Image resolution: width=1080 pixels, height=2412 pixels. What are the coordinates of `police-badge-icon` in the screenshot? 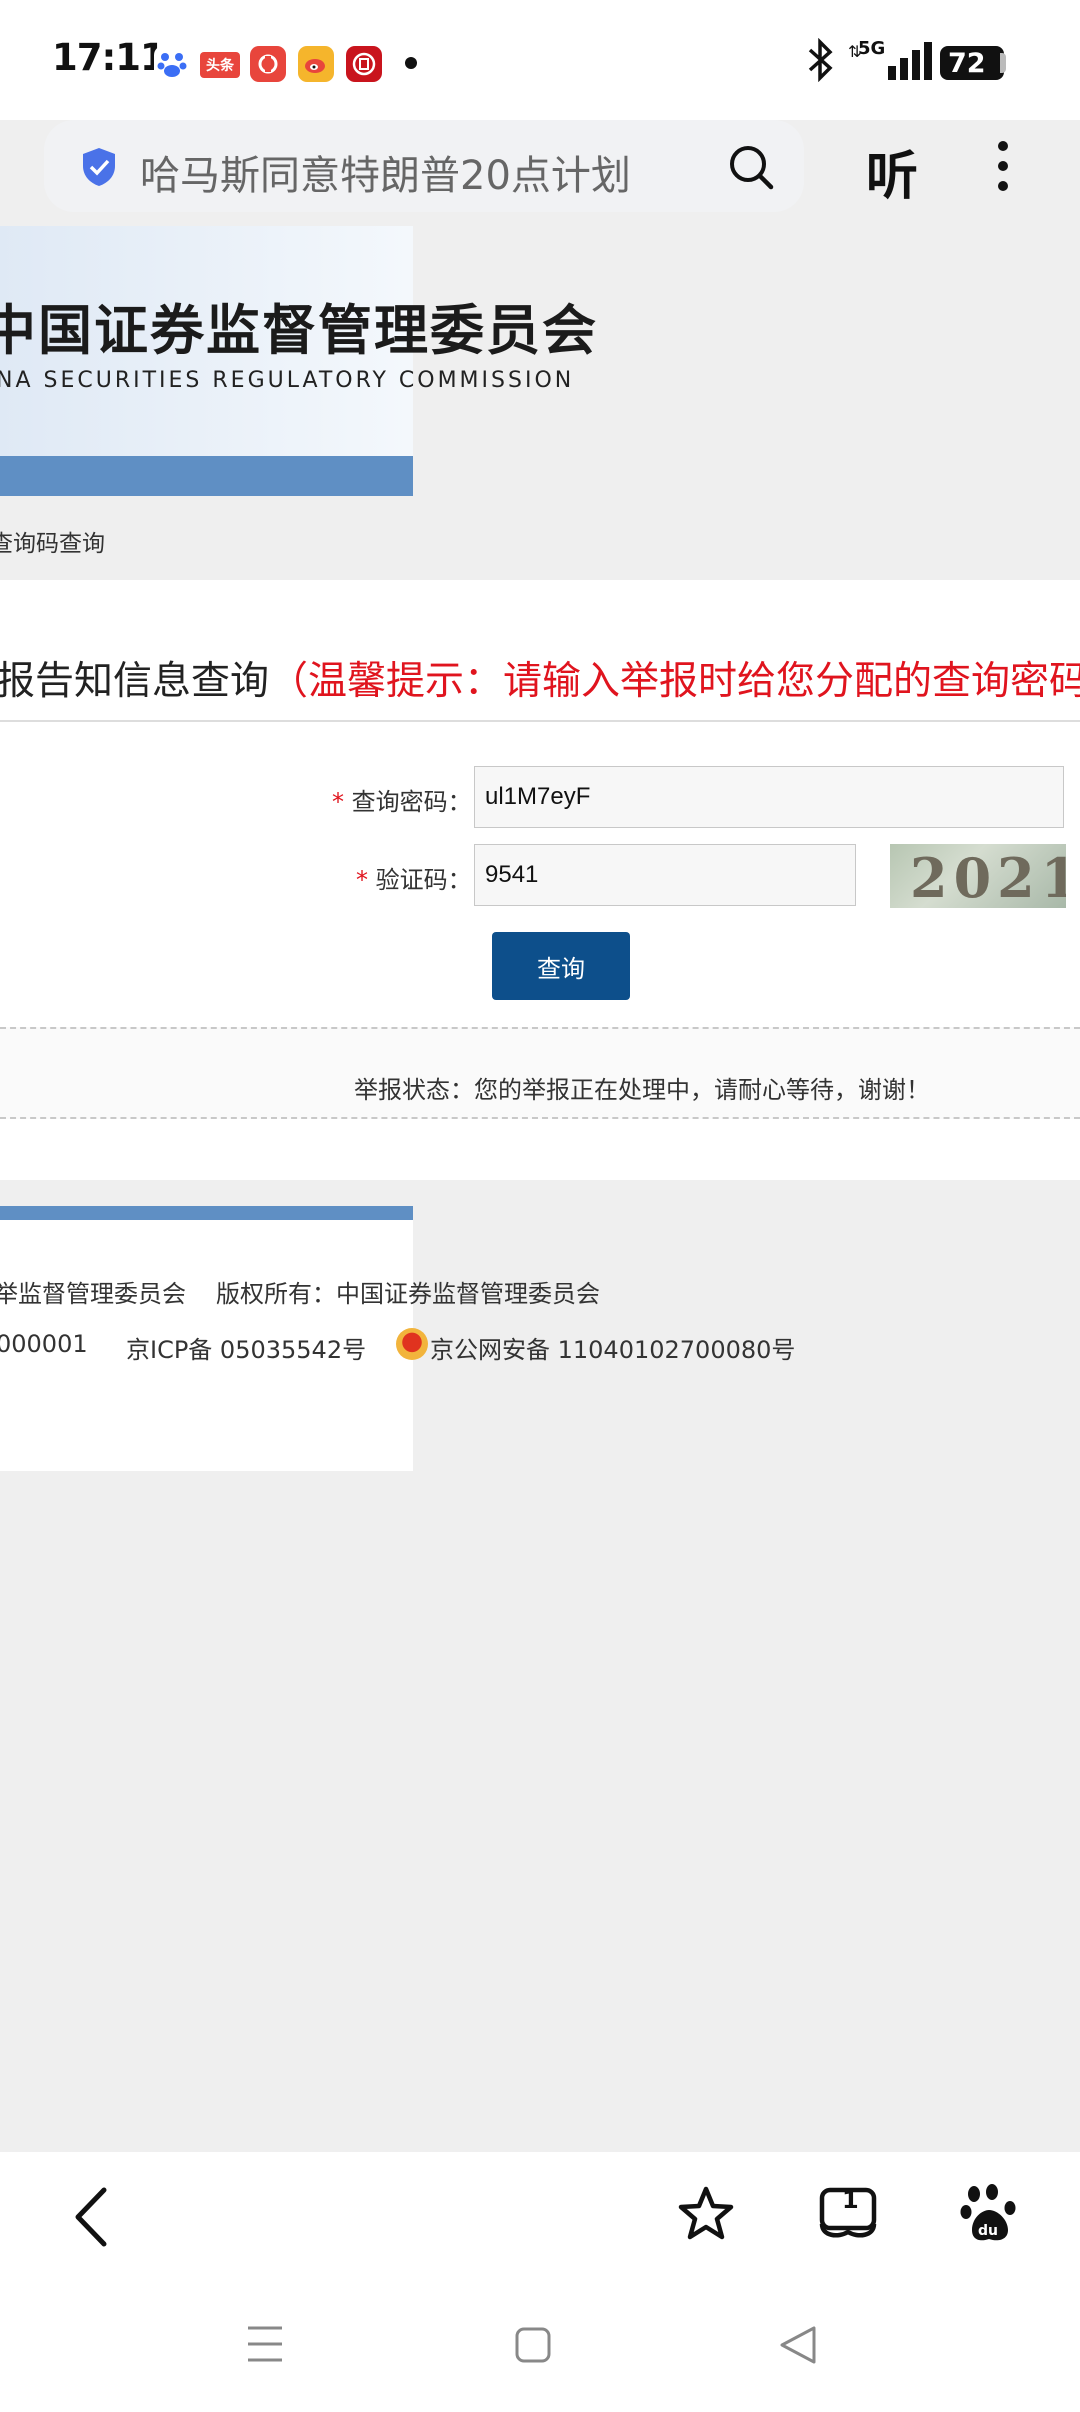 It's located at (412, 1344).